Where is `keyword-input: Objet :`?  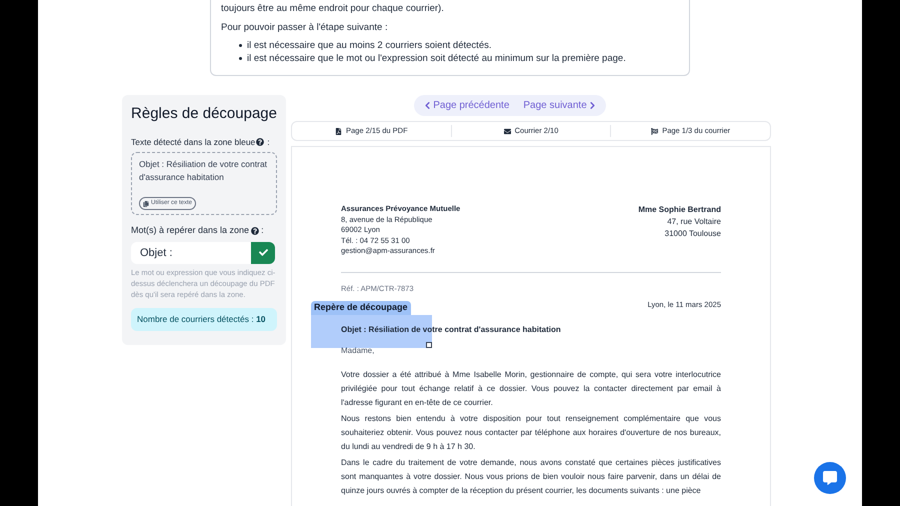 keyword-input: Objet : is located at coordinates (191, 253).